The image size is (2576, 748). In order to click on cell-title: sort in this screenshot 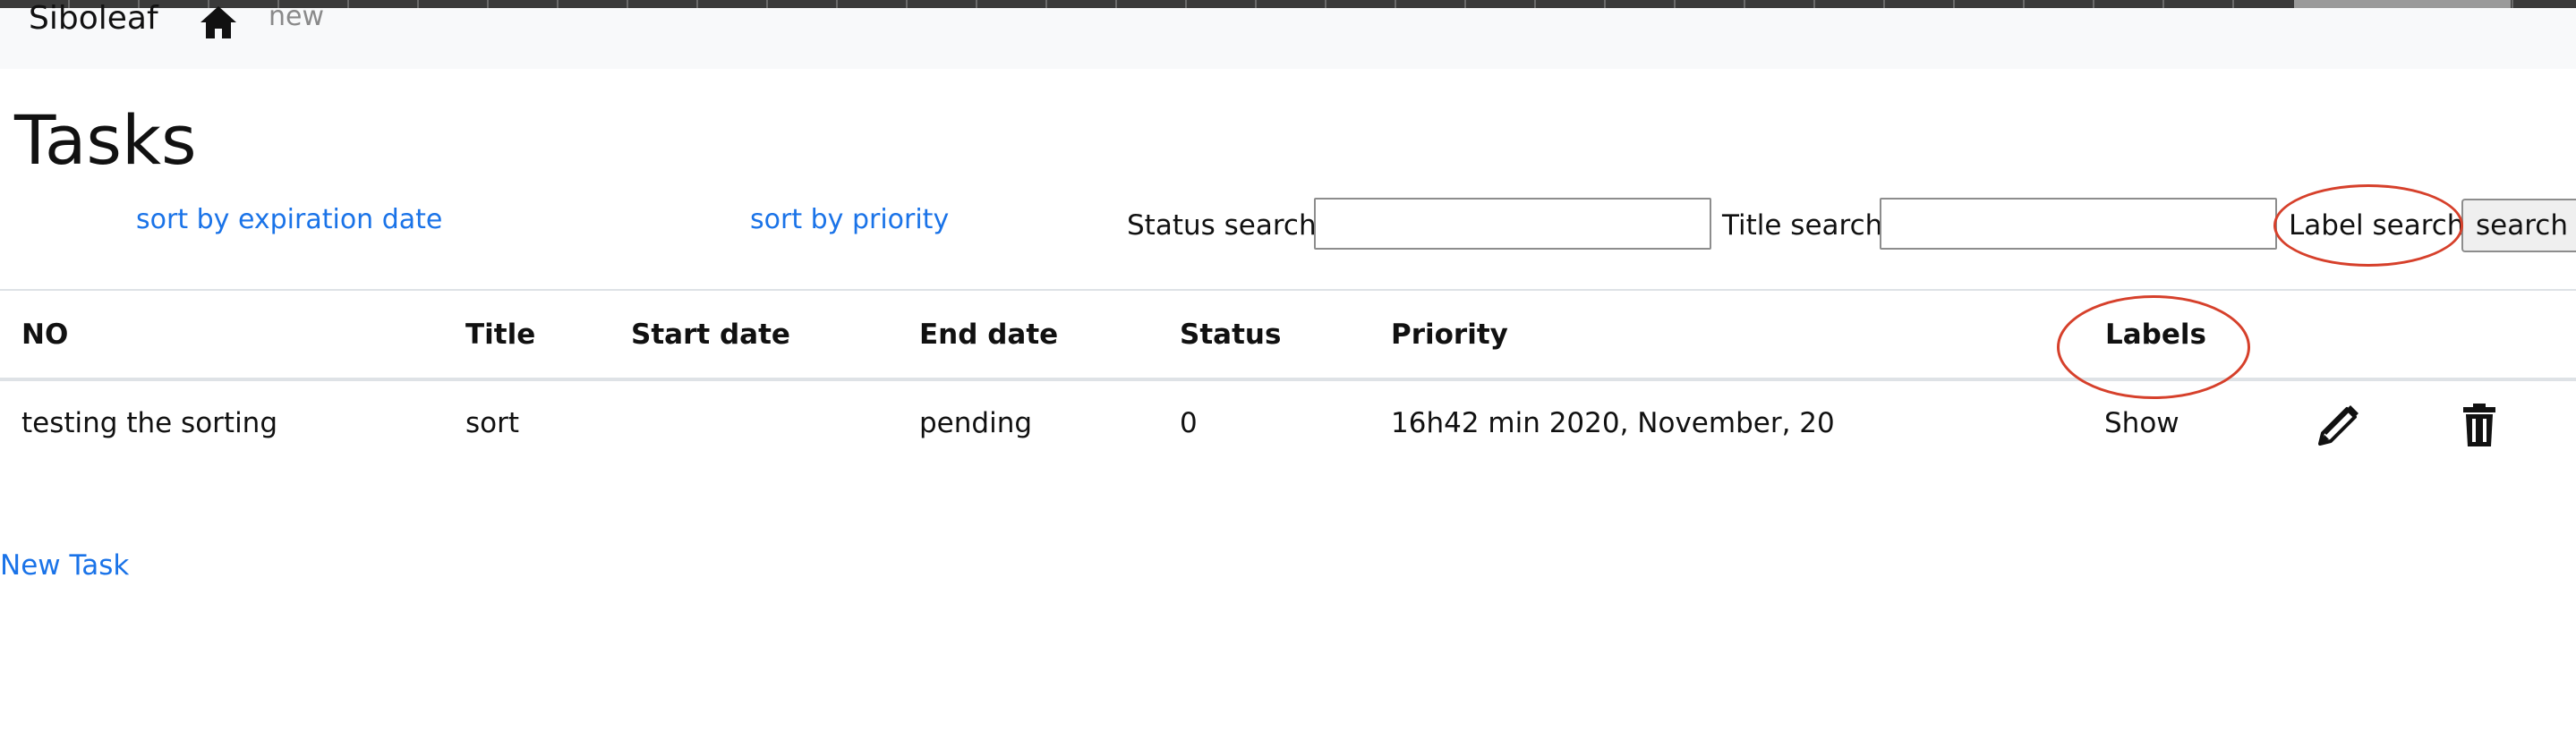, I will do `click(492, 423)`.